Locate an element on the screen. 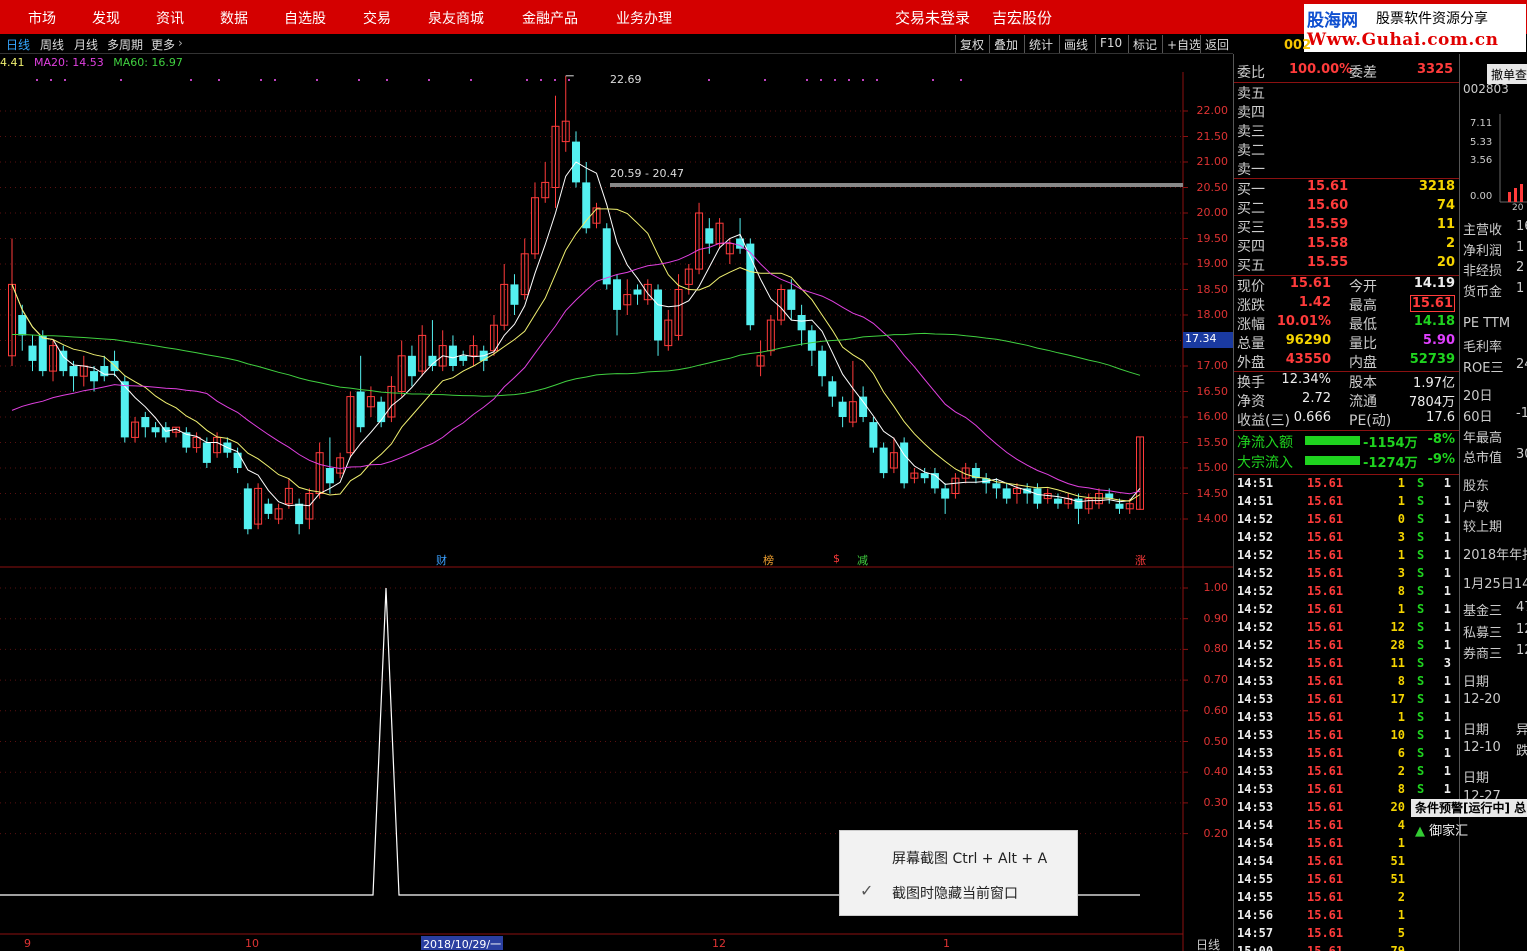 Image resolution: width=1527 pixels, height=951 pixels. condition-alert-item: ▲ 御家汇 is located at coordinates (1441, 829).